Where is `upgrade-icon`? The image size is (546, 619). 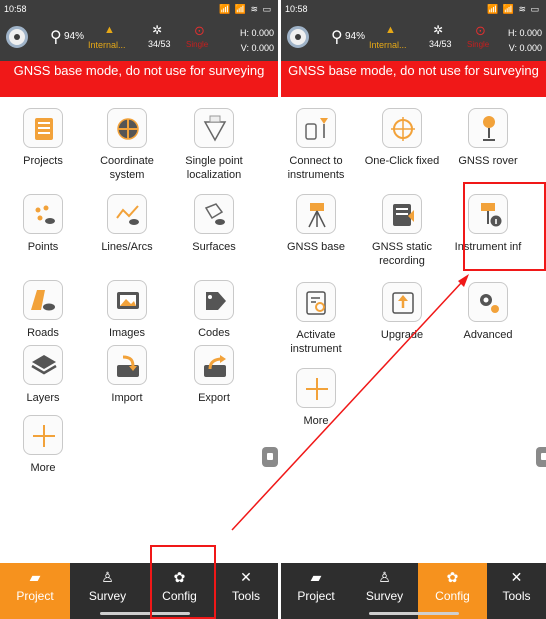
upgrade-icon is located at coordinates (402, 302).